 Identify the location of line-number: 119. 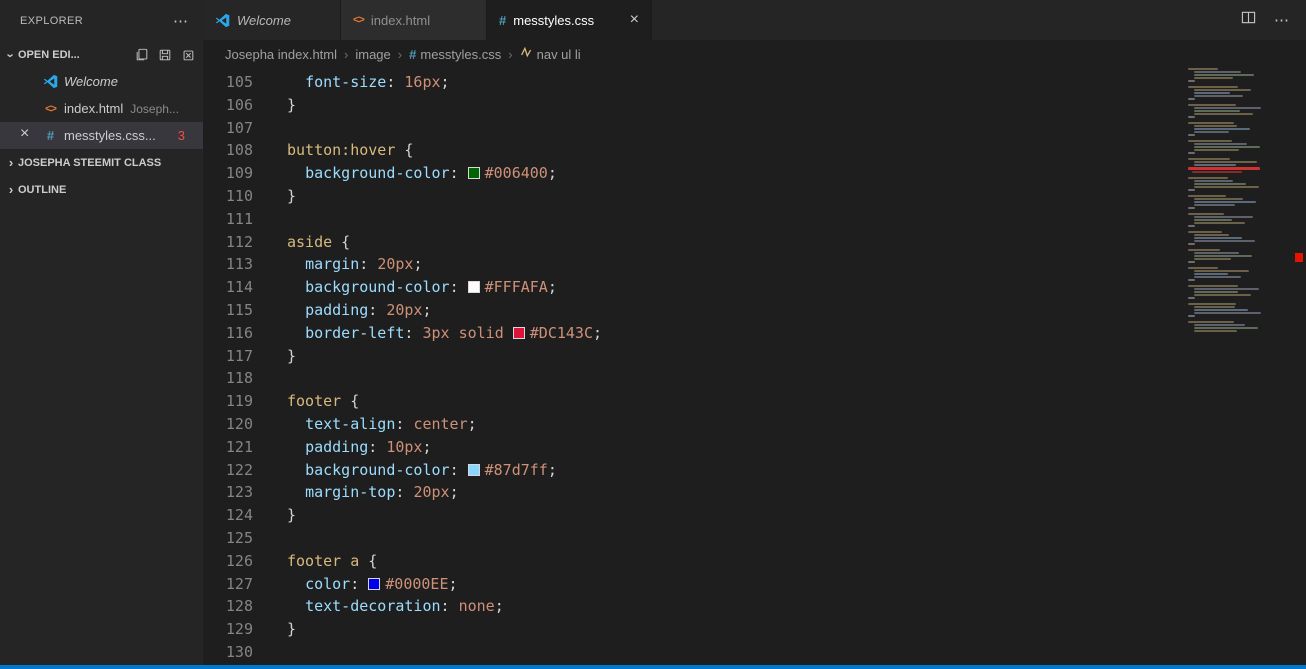
(228, 401).